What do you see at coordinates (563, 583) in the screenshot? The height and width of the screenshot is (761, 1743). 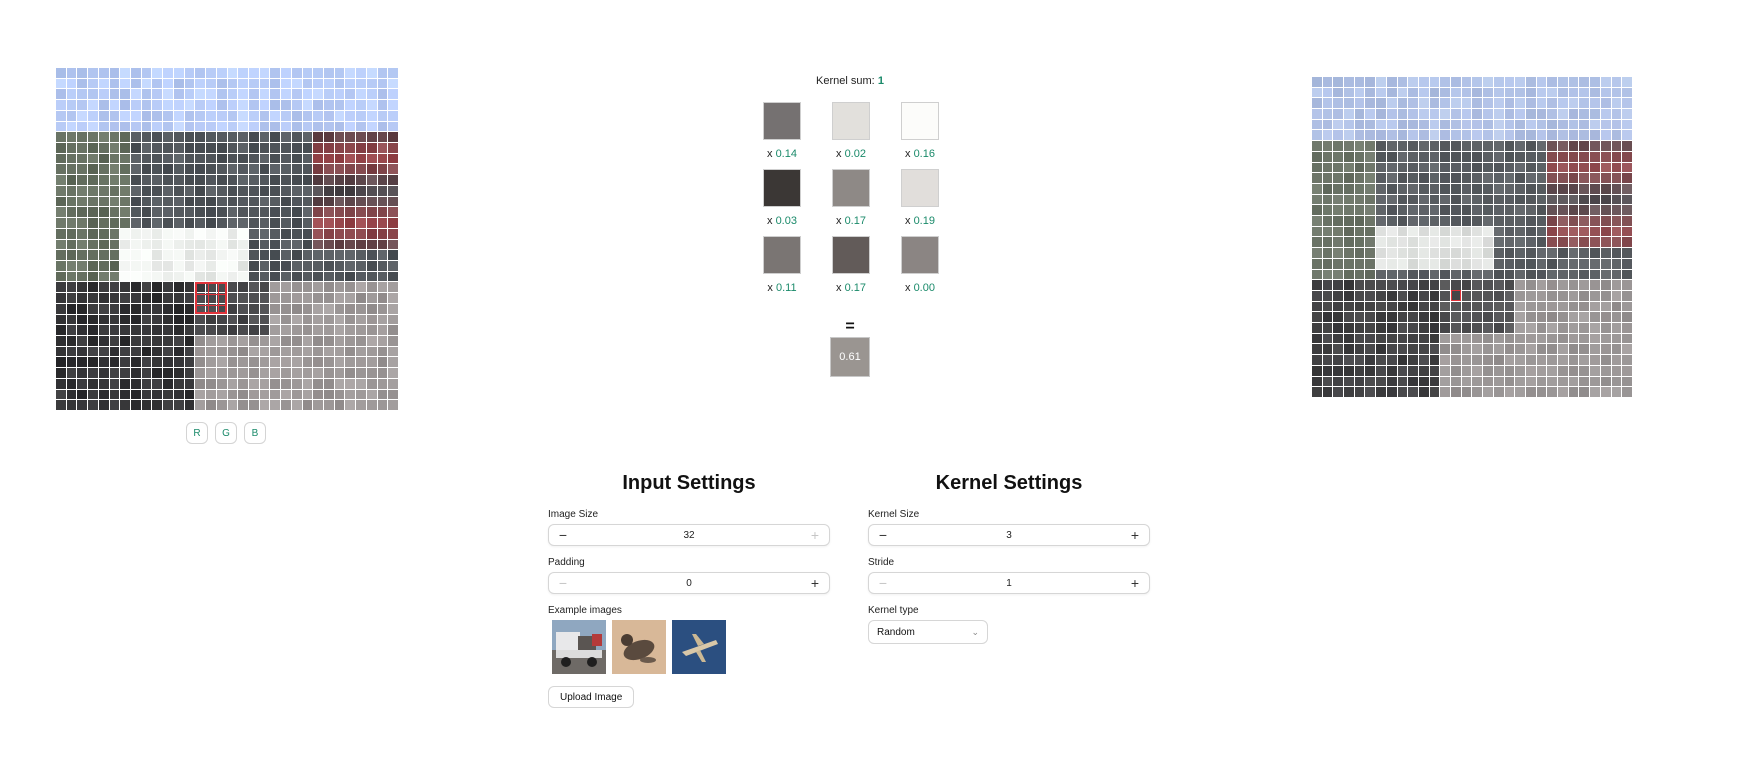 I see `padding-decrement-button: −` at bounding box center [563, 583].